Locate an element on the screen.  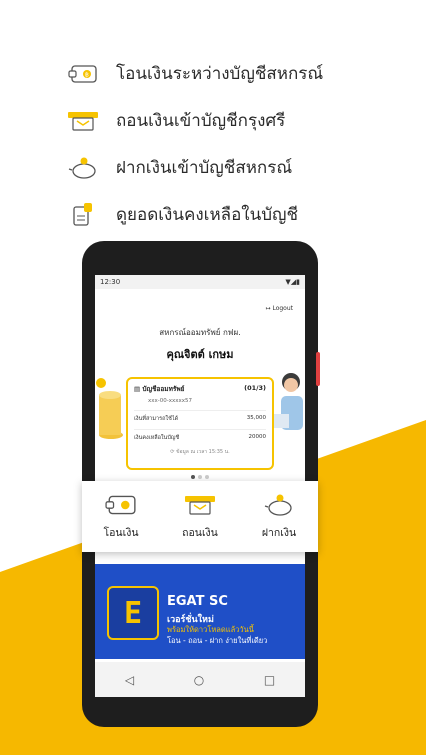
person-illustration-icon is located at coordinates (288, 401).